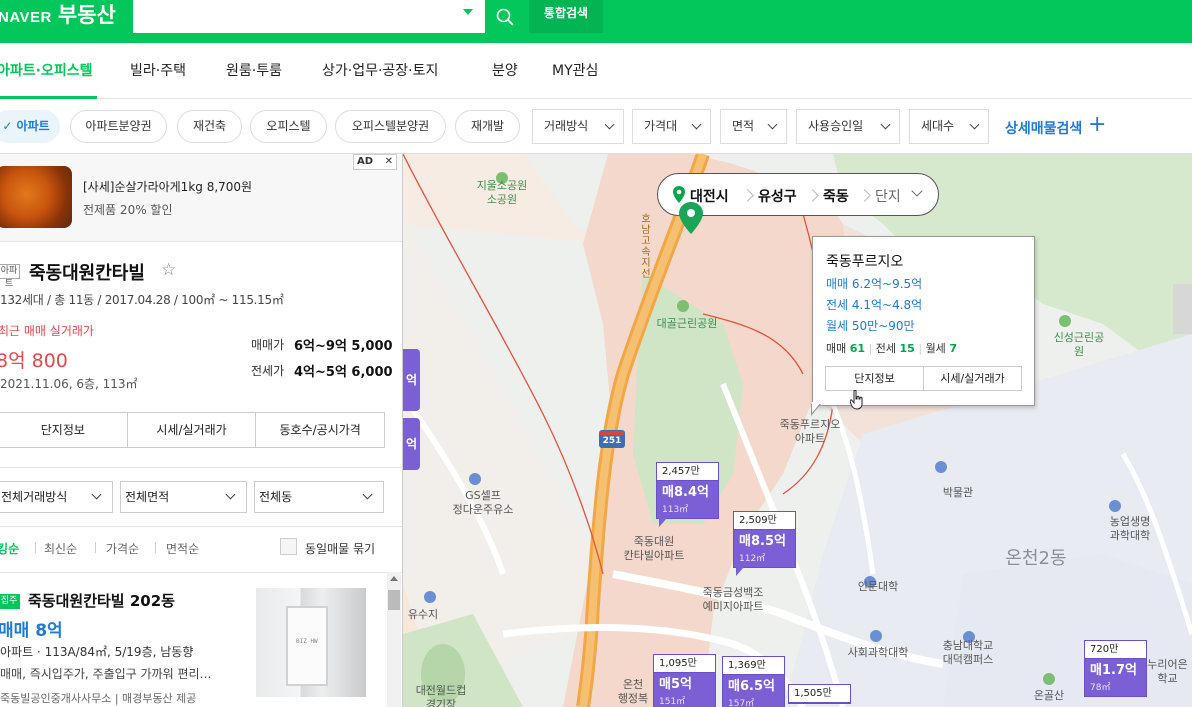 The height and width of the screenshot is (707, 1192). I want to click on breadcrumb-district: 유성구, so click(777, 196).